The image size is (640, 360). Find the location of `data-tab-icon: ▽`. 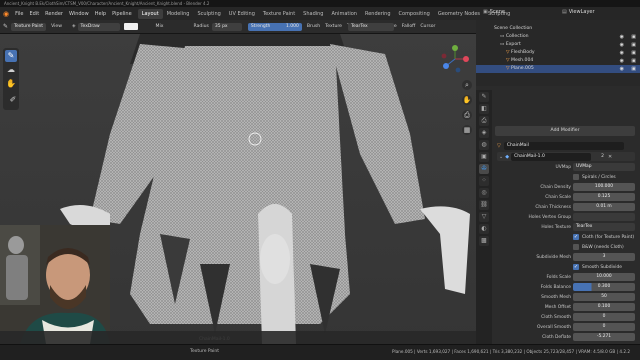

data-tab-icon: ▽ is located at coordinates (484, 217).